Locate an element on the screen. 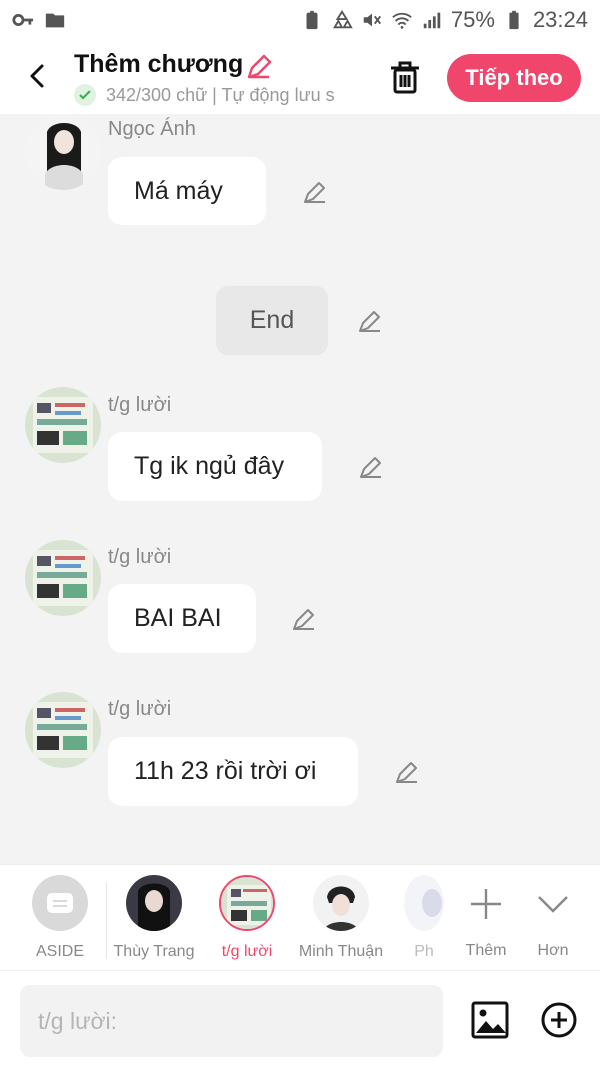  trash-icon is located at coordinates (405, 77).